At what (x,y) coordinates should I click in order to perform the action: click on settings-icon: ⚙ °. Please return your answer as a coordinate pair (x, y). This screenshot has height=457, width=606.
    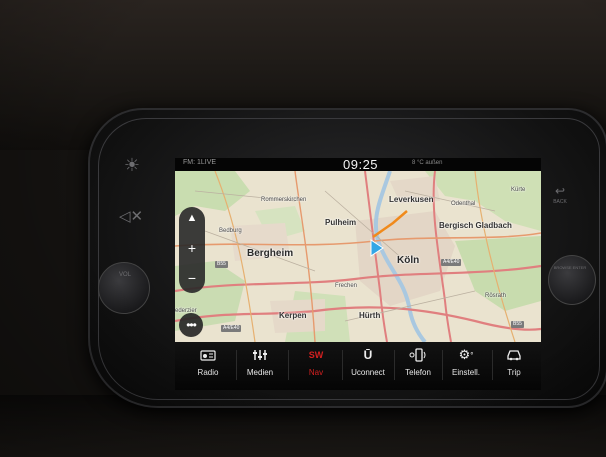
    Looking at the image, I should click on (466, 354).